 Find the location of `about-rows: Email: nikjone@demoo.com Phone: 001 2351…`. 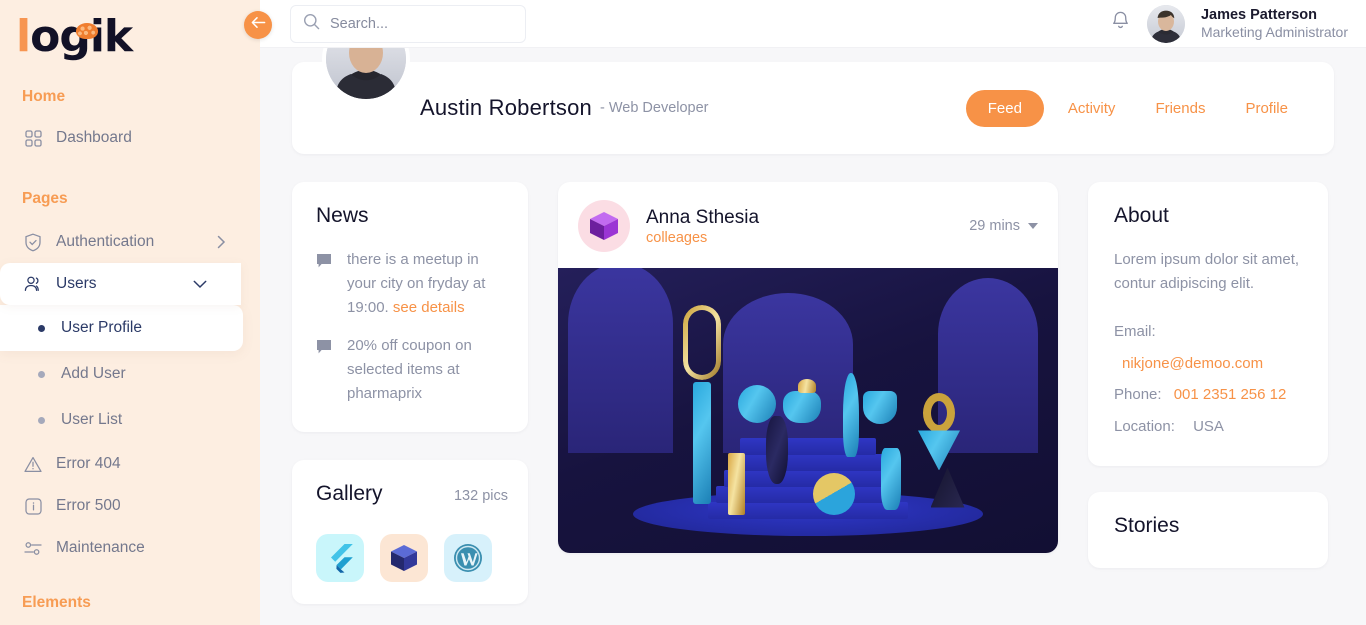

about-rows: Email: nikjone@demoo.com Phone: 001 2351… is located at coordinates (1211, 379).